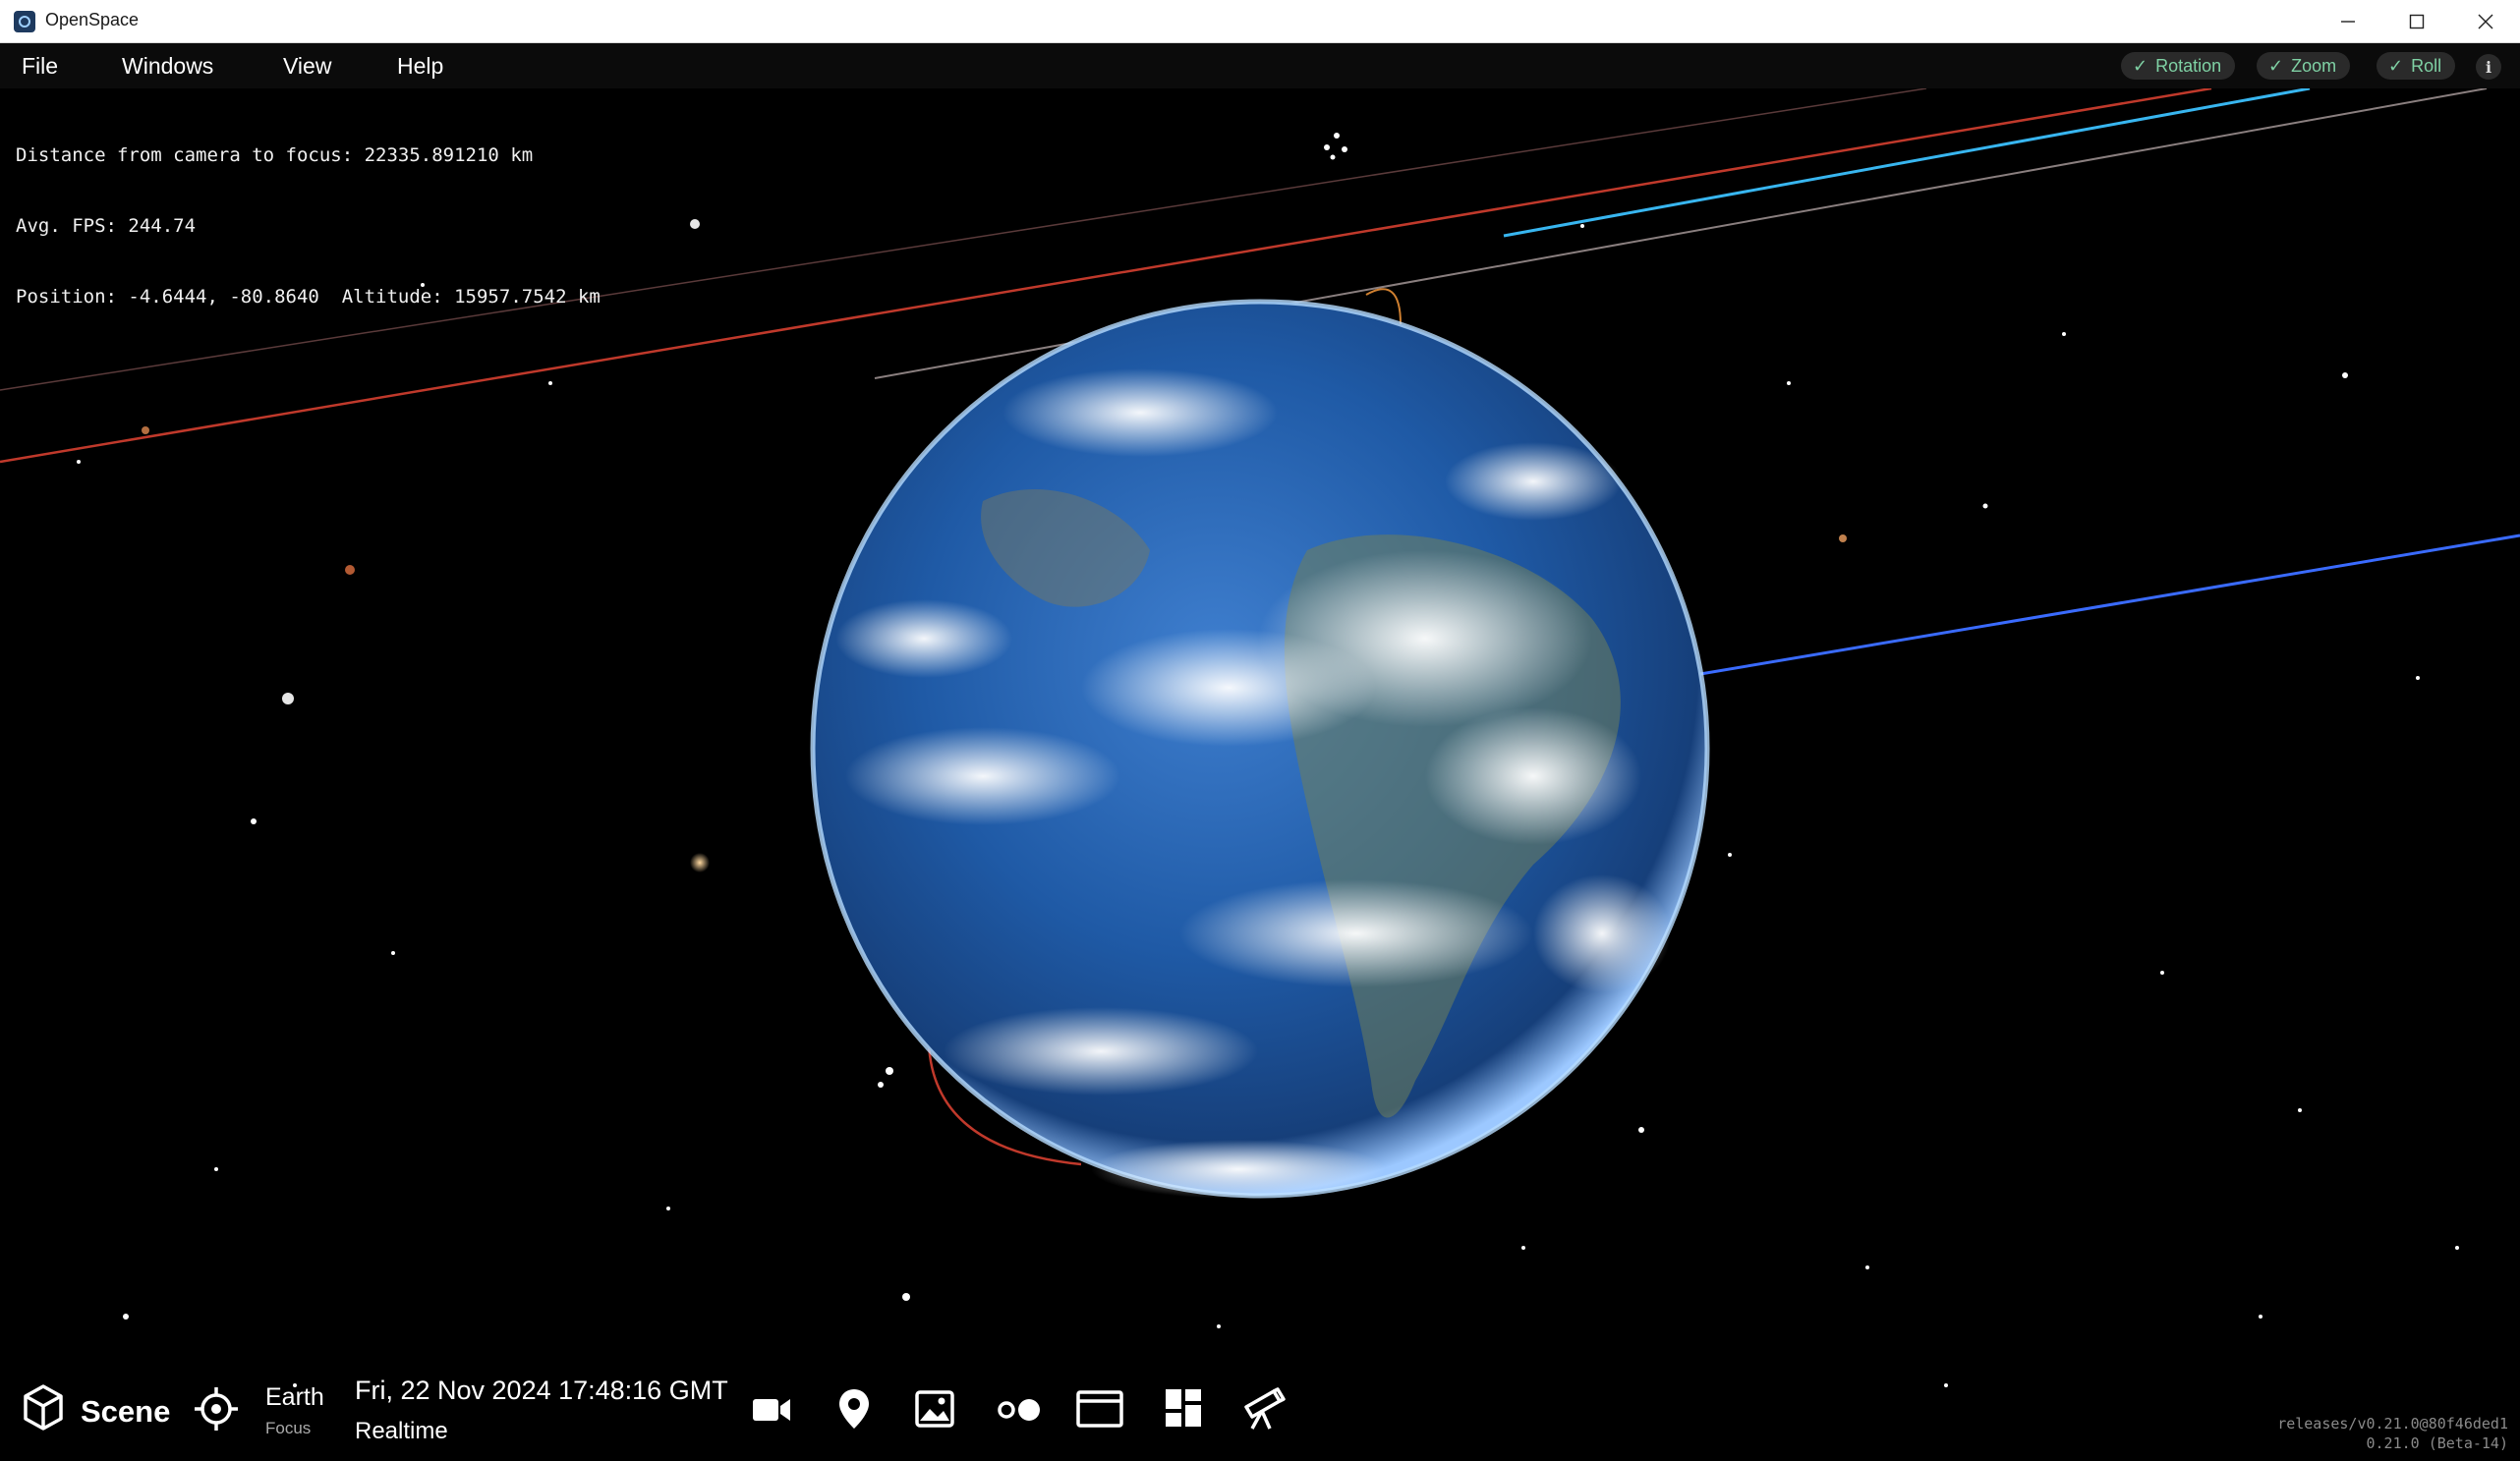  What do you see at coordinates (43, 1408) in the screenshot?
I see `cube-icon` at bounding box center [43, 1408].